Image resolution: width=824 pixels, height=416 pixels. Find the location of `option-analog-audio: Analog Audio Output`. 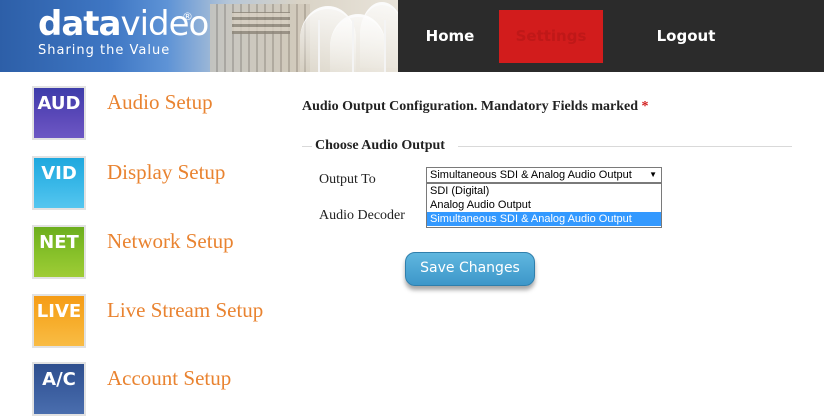

option-analog-audio: Analog Audio Output is located at coordinates (544, 205).